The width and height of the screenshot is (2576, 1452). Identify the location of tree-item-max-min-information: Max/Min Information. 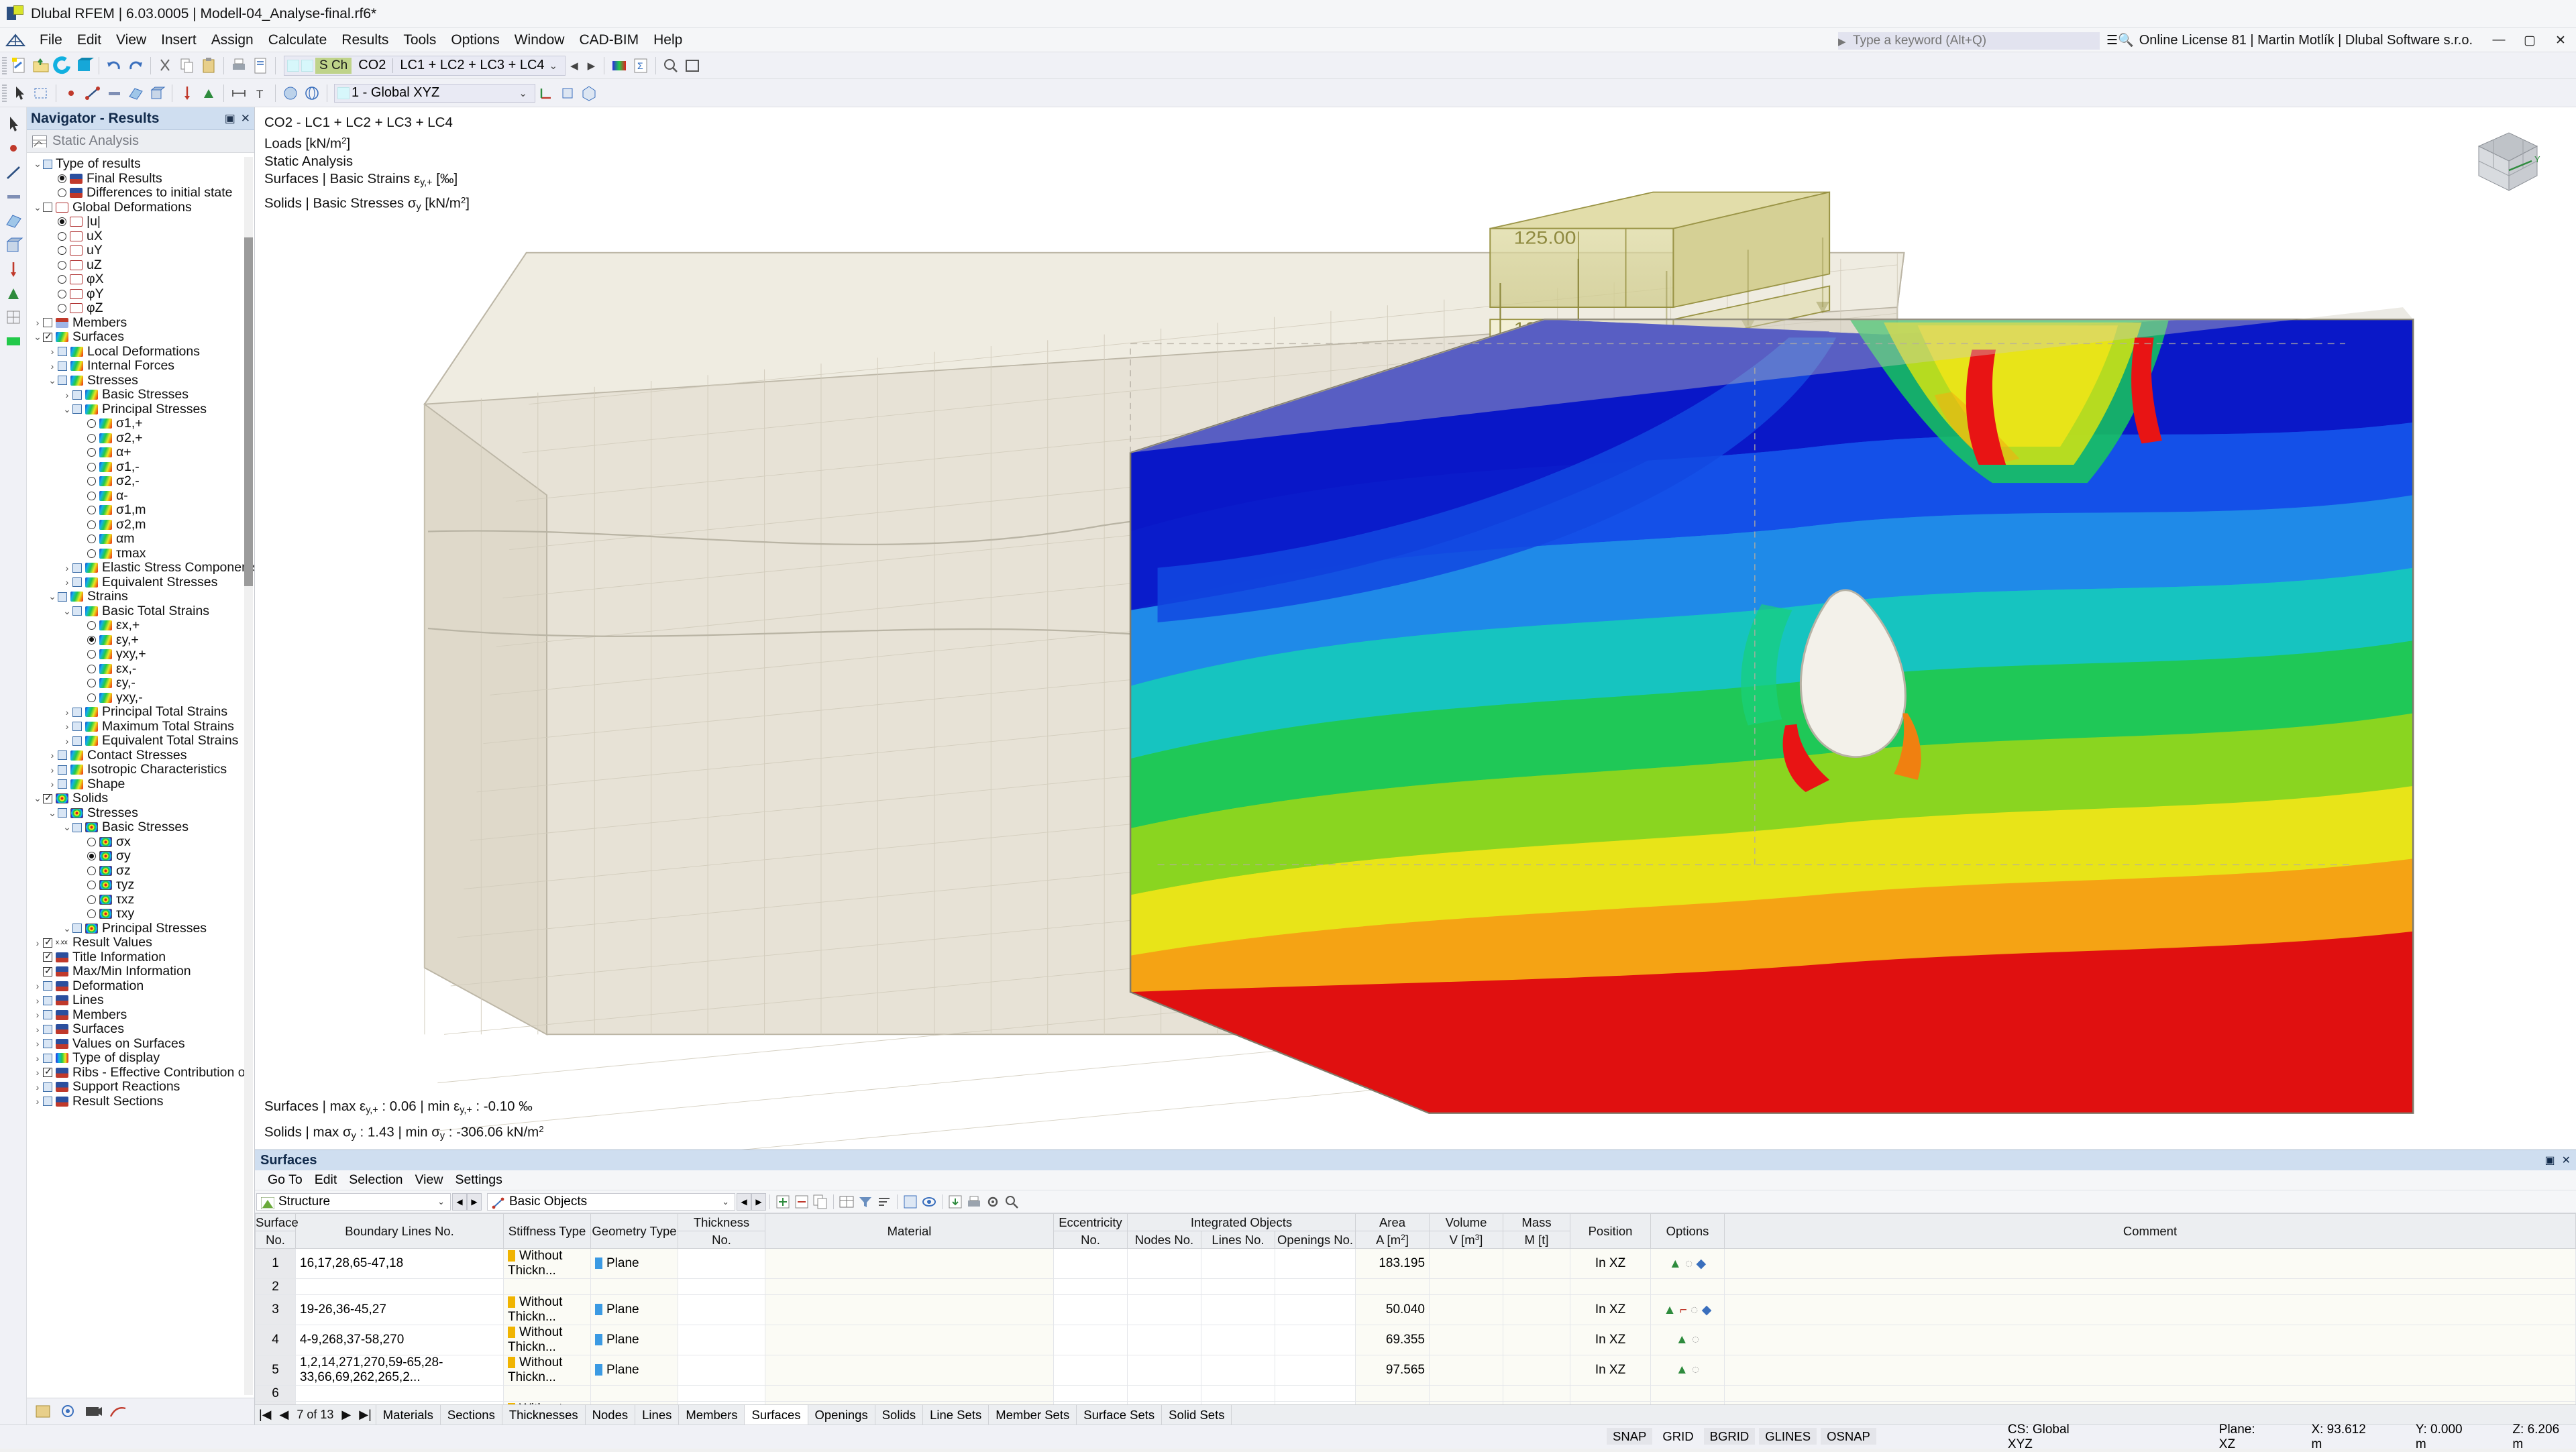
(140, 971).